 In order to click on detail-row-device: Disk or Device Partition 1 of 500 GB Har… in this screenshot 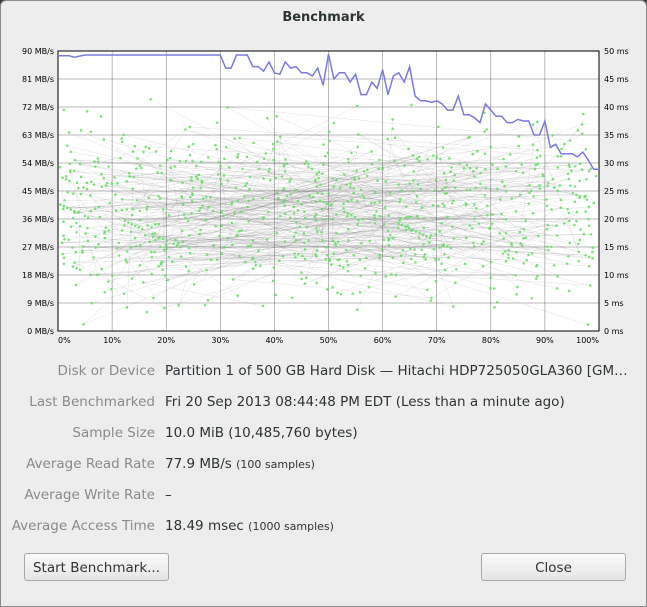, I will do `click(323, 374)`.